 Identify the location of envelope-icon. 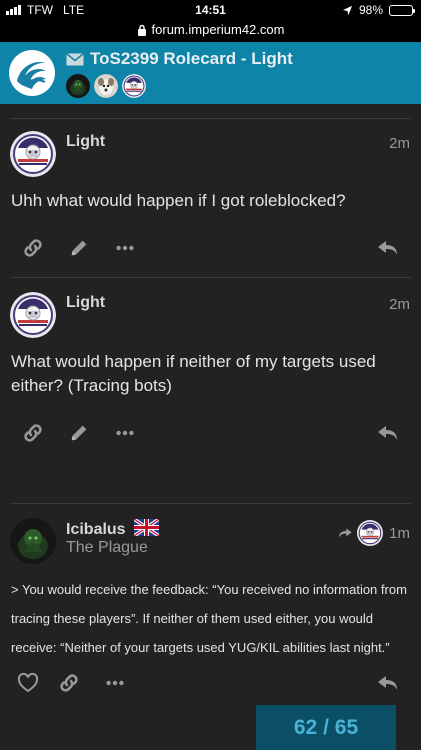
(75, 58).